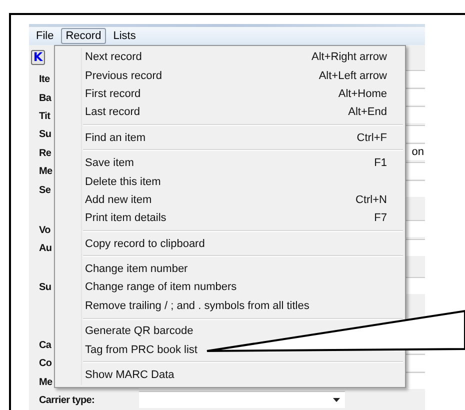 The image size is (465, 410). I want to click on menu-bar-item: Lists, so click(124, 36).